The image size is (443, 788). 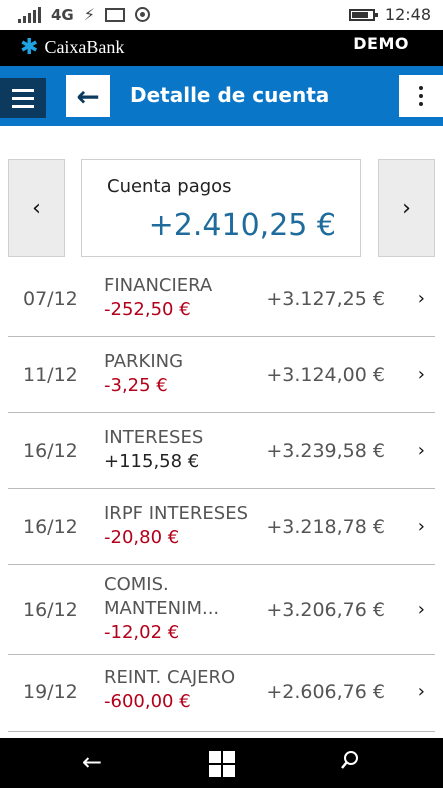 I want to click on status-left: 4G ⚡, so click(x=84, y=14).